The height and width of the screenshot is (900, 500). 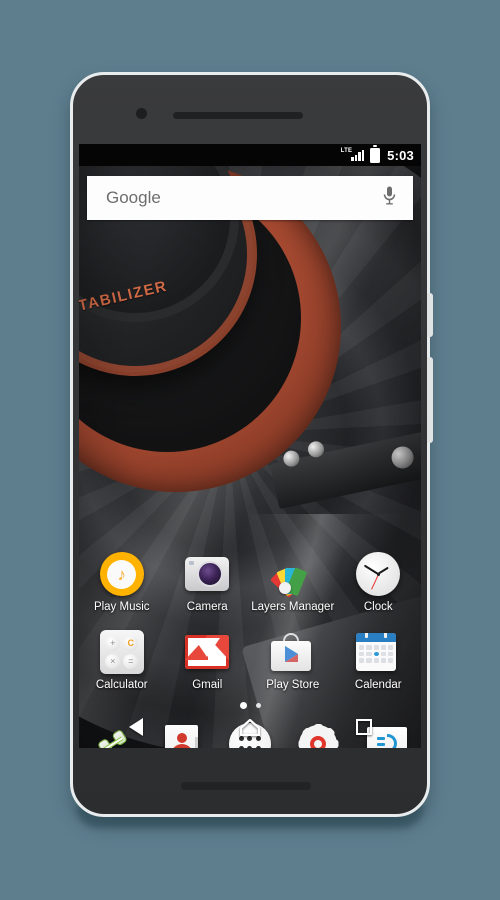 I want to click on swatch-pivot, so click(x=284, y=588).